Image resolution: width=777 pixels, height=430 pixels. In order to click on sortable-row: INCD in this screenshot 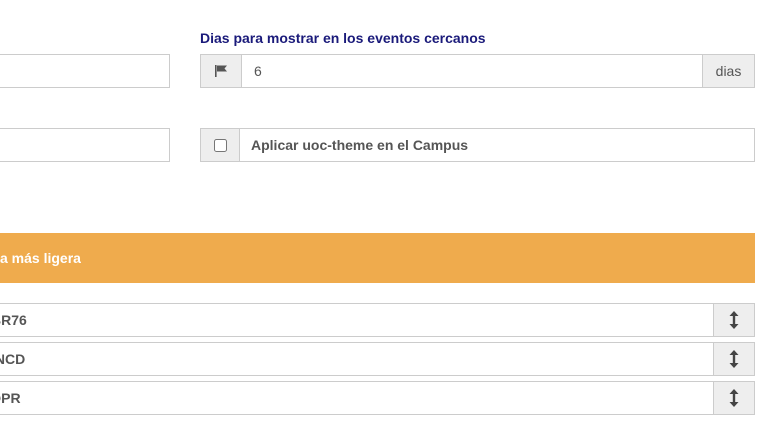, I will do `click(377, 359)`.